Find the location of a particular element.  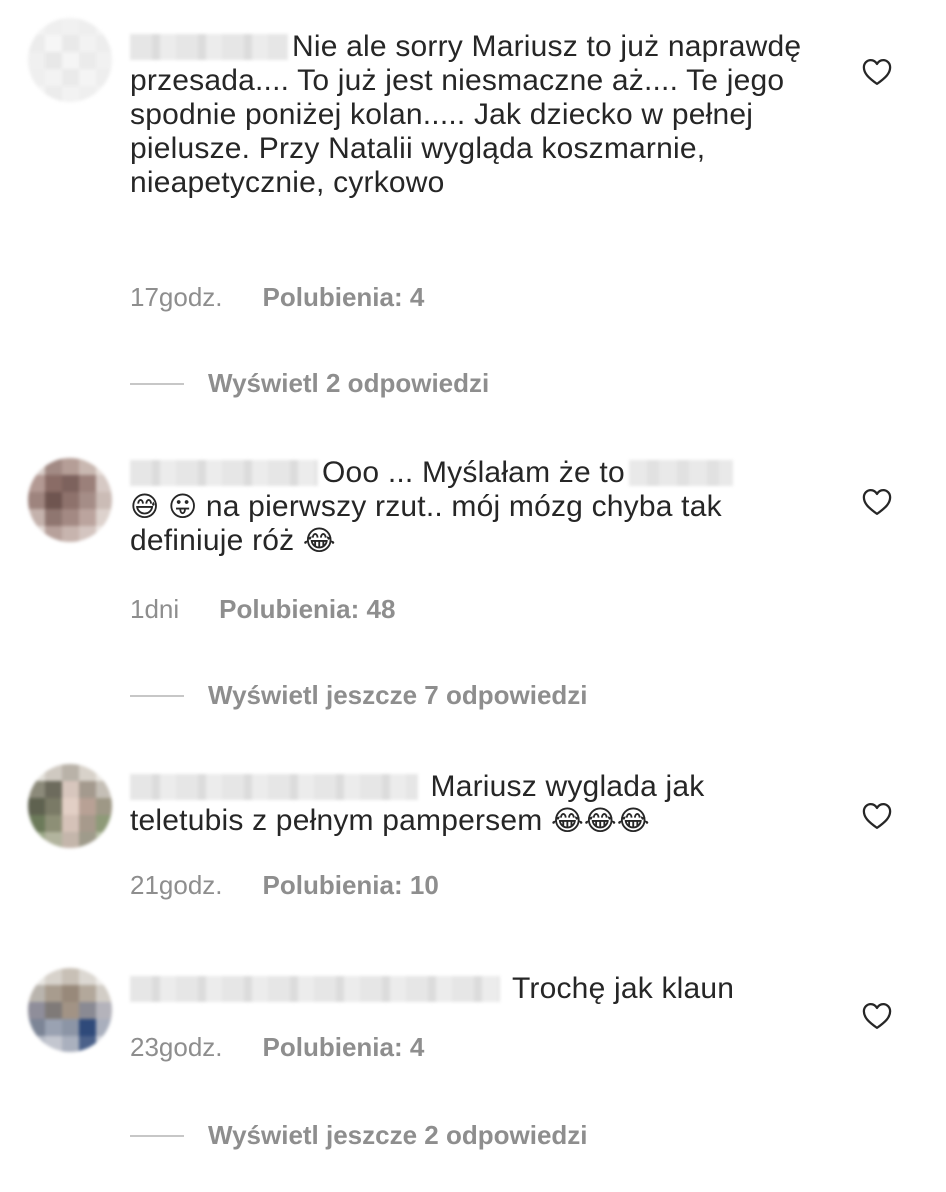

likes-count: Polubienia: 10 is located at coordinates (351, 885).